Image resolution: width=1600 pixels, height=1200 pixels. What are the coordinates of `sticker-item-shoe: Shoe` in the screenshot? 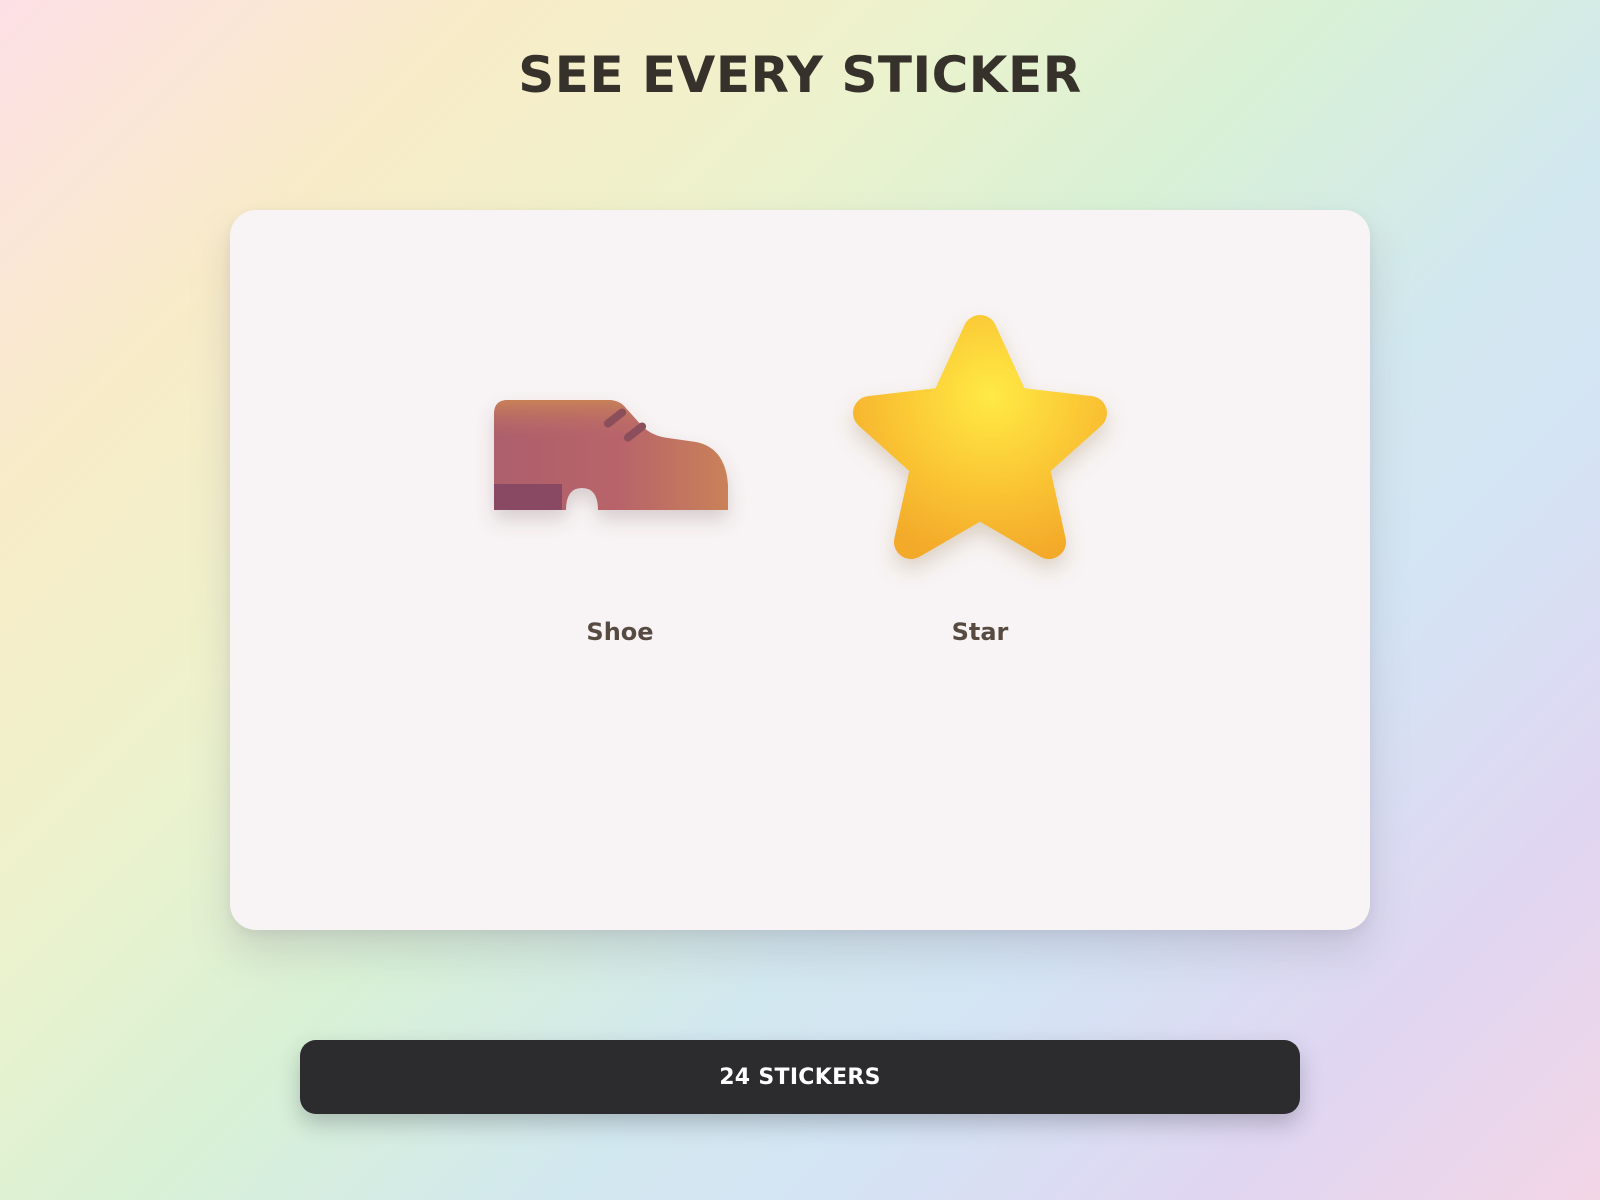 It's located at (620, 488).